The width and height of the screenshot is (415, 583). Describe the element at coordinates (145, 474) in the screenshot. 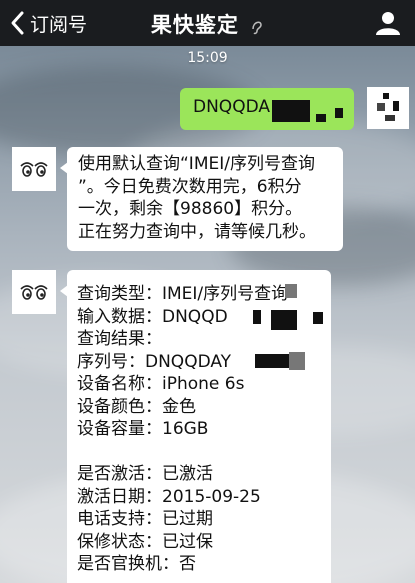

I see `result-activated: 是否激活：已激活` at that location.